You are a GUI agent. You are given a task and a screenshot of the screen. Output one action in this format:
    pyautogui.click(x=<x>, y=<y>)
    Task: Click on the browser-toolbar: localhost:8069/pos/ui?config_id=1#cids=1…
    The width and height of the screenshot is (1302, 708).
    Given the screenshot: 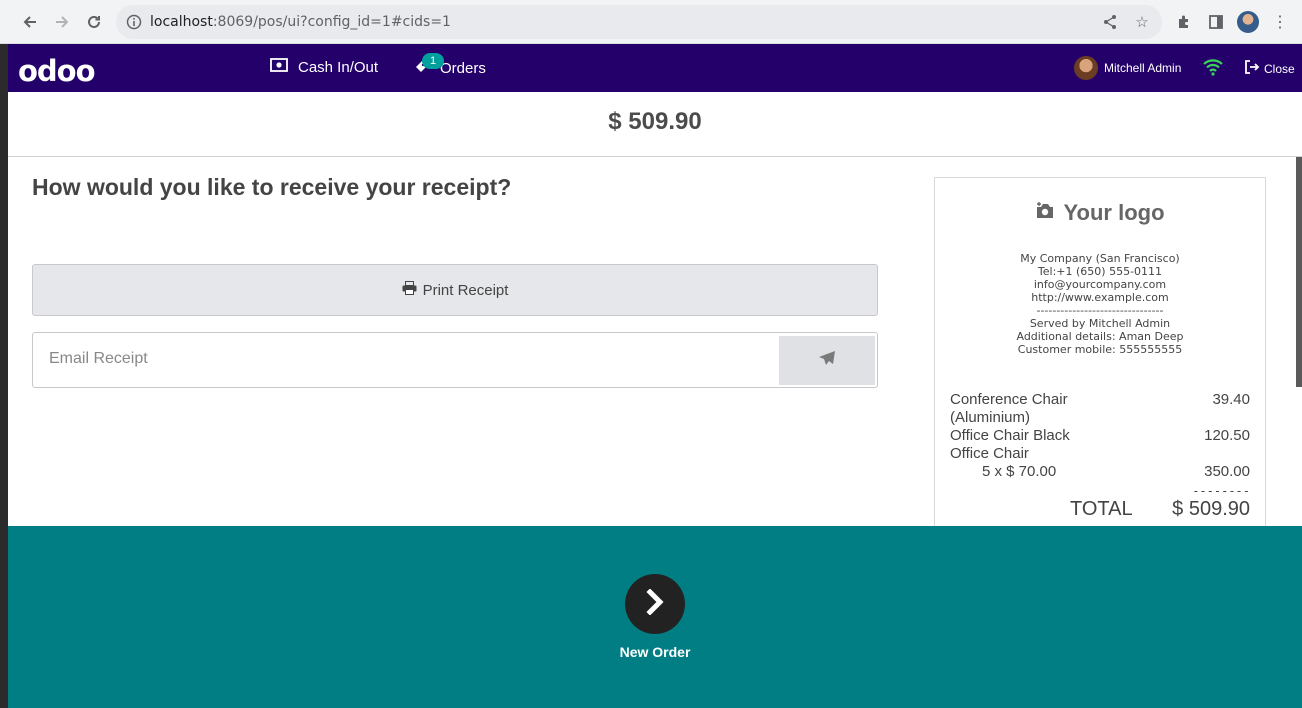 What is the action you would take?
    pyautogui.click(x=651, y=22)
    